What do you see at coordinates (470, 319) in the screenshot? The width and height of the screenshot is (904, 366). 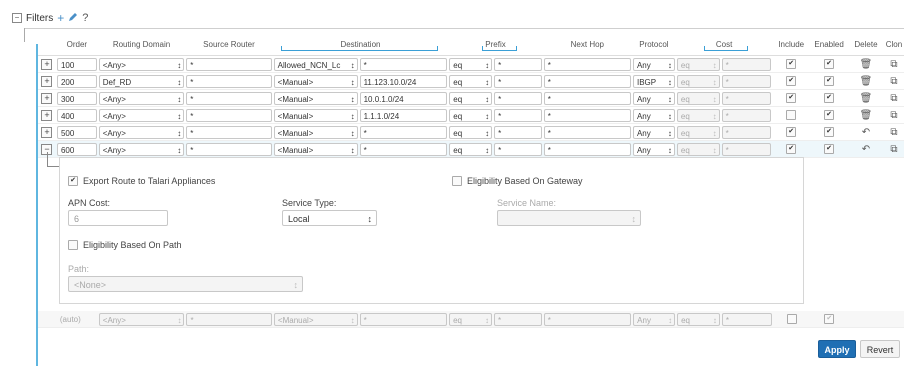 I see `new-prefix-op-select: eq` at bounding box center [470, 319].